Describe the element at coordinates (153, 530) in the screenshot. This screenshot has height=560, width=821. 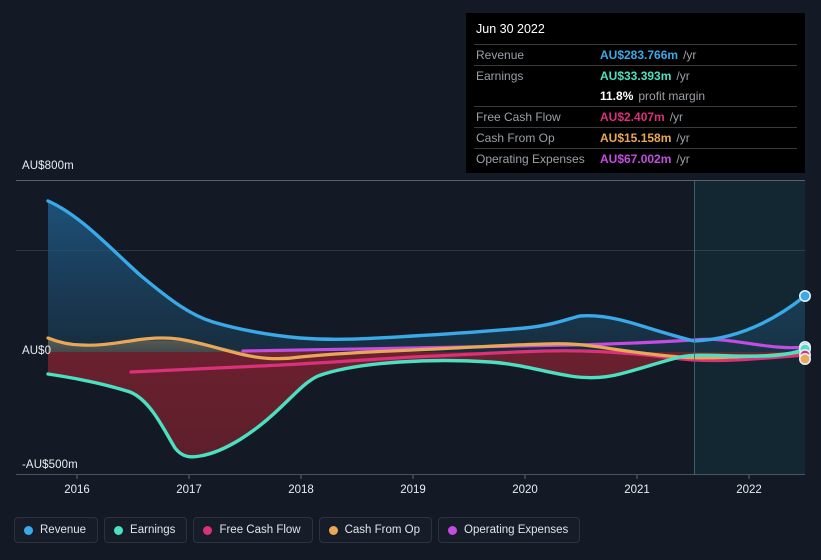
I see `legend-label-earnings: Earnings` at that location.